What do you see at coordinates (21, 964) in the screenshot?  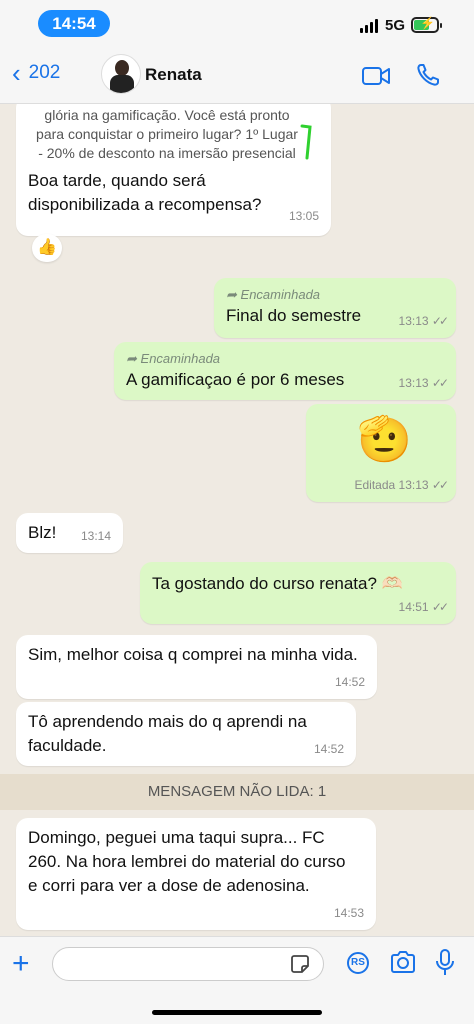 I see `plus-icon: +` at bounding box center [21, 964].